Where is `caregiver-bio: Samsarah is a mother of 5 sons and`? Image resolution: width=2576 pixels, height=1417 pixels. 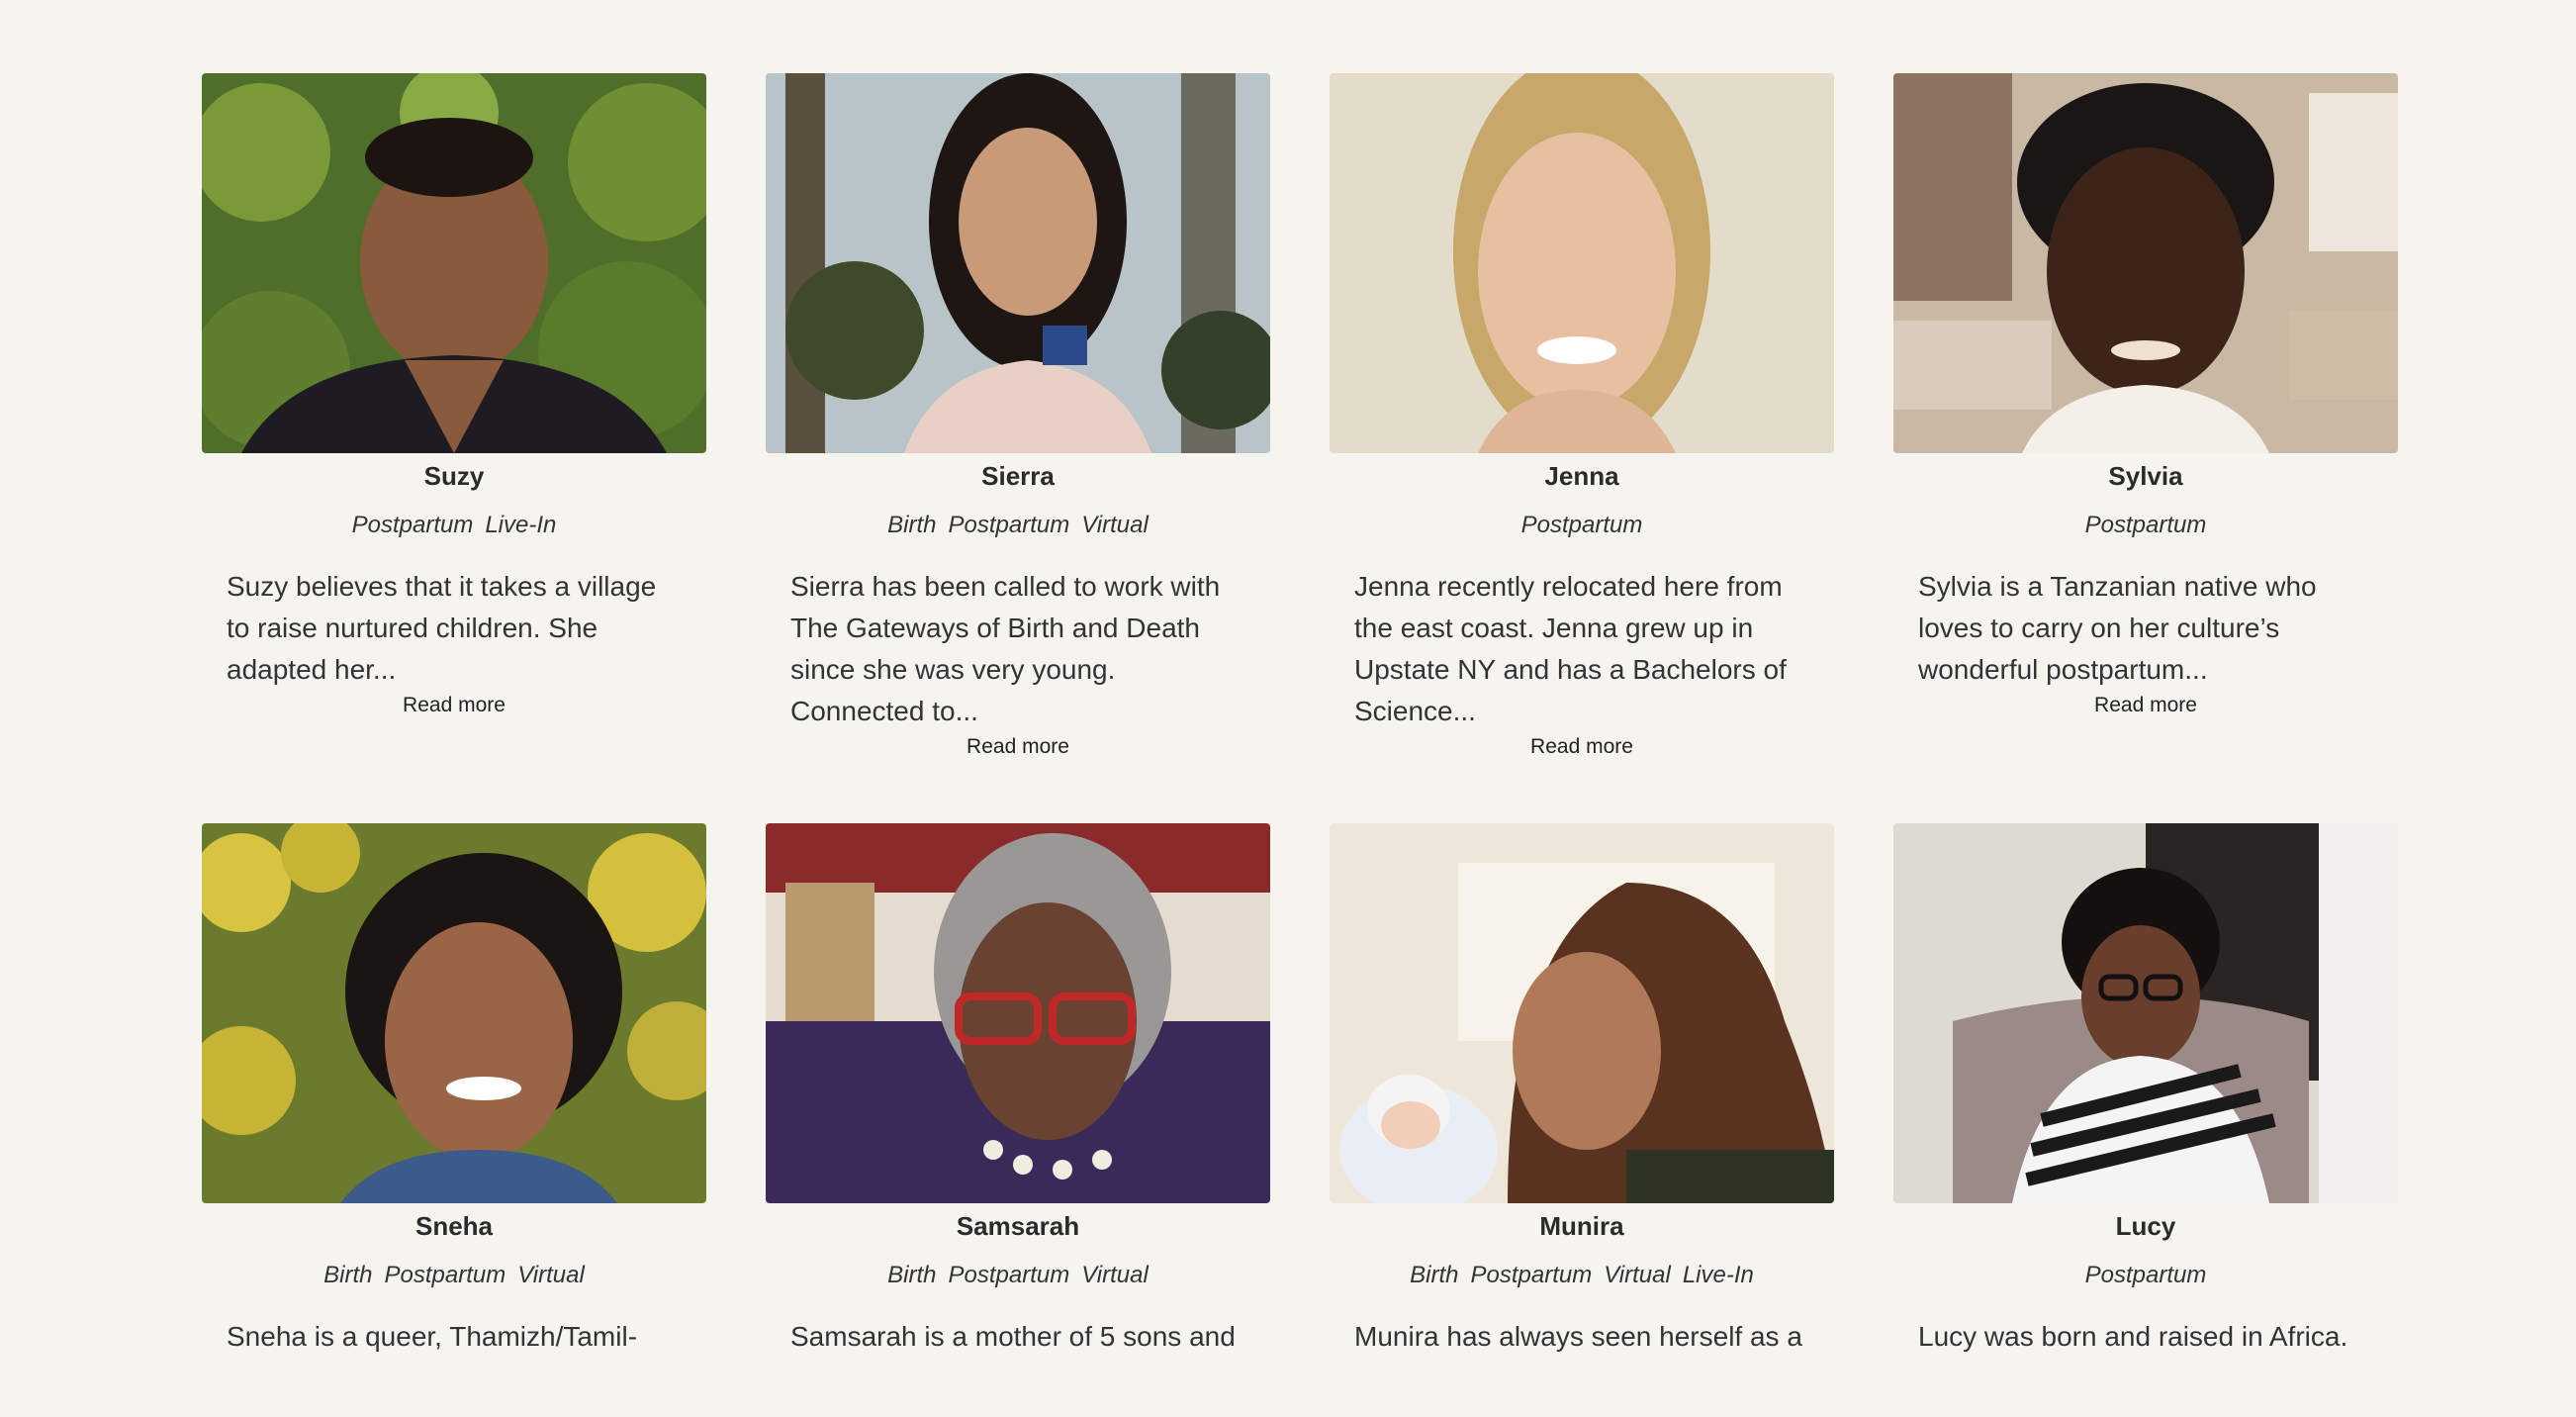 caregiver-bio: Samsarah is a mother of 5 sons and is located at coordinates (1013, 1337).